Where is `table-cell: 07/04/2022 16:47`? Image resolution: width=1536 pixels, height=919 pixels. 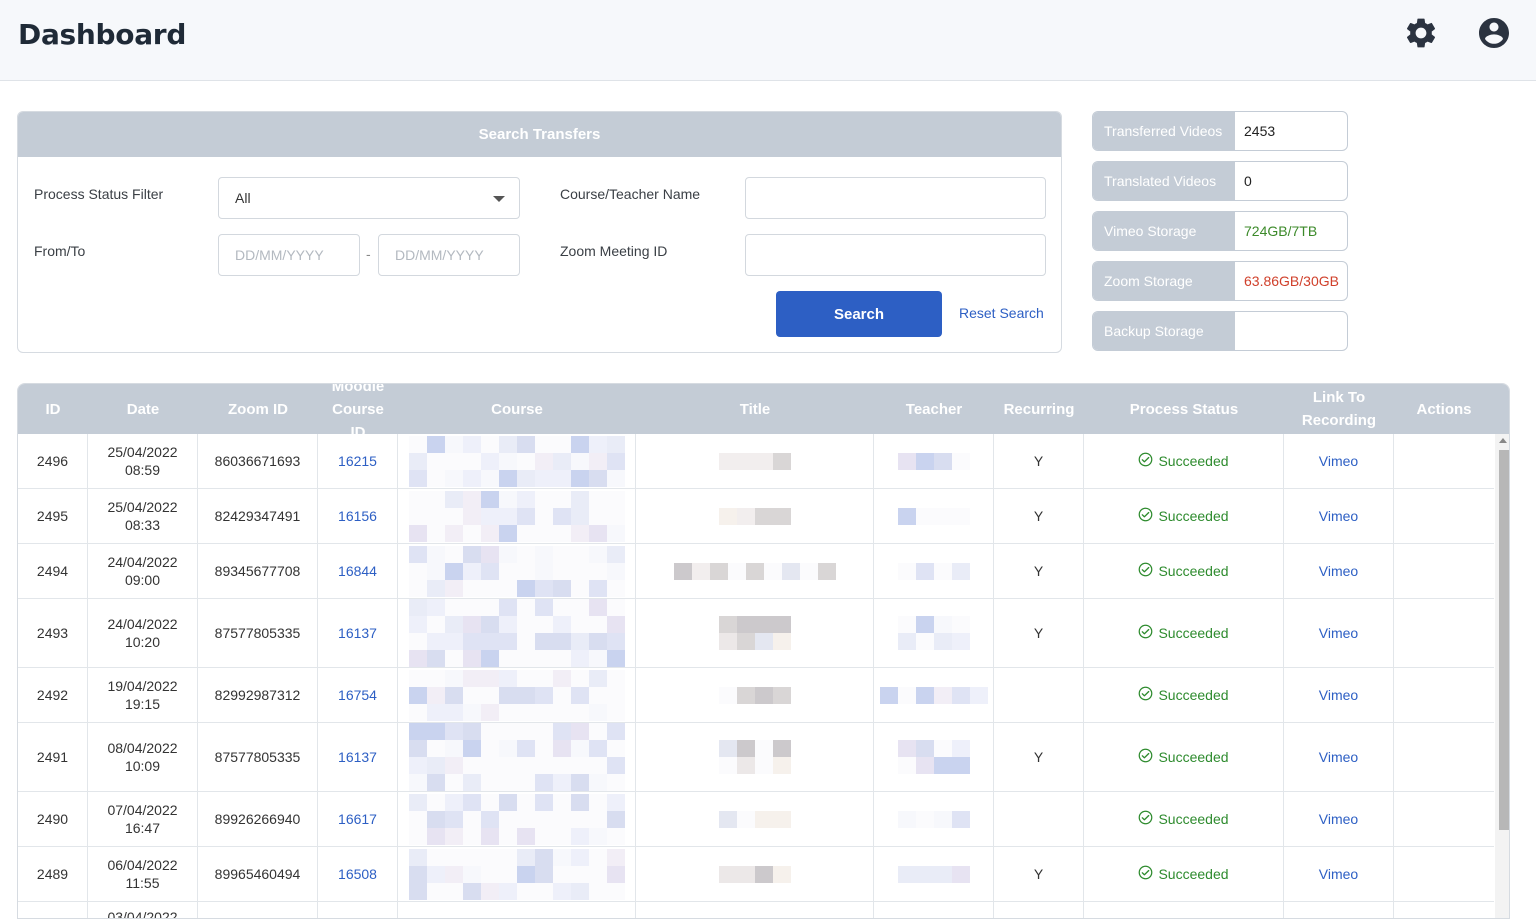 table-cell: 07/04/2022 16:47 is located at coordinates (143, 819).